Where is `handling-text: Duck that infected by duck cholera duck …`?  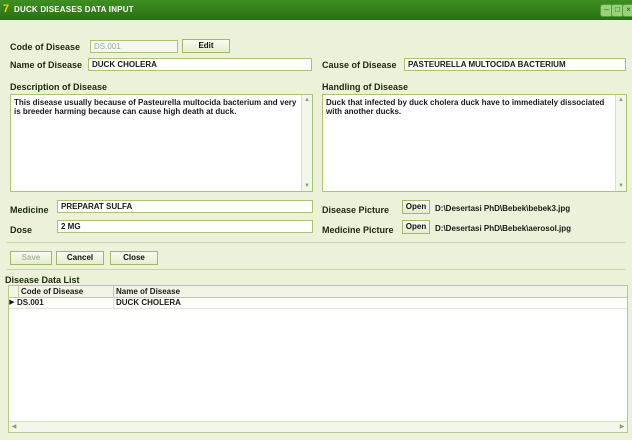
handling-text: Duck that infected by duck cholera duck … is located at coordinates (465, 107).